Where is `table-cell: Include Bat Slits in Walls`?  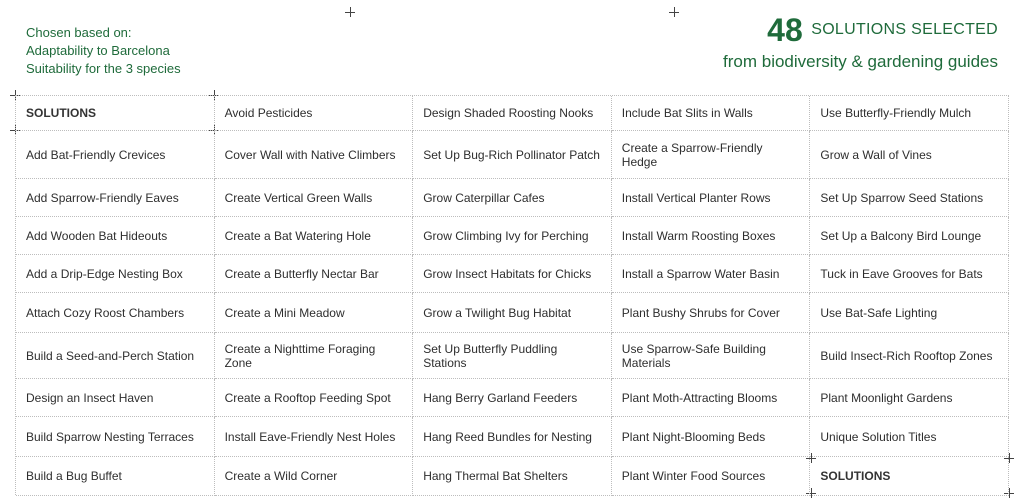
table-cell: Include Bat Slits in Walls is located at coordinates (711, 113).